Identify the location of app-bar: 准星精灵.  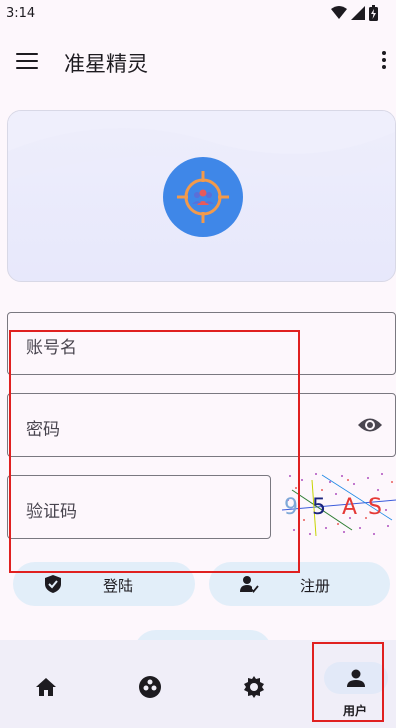
(198, 62).